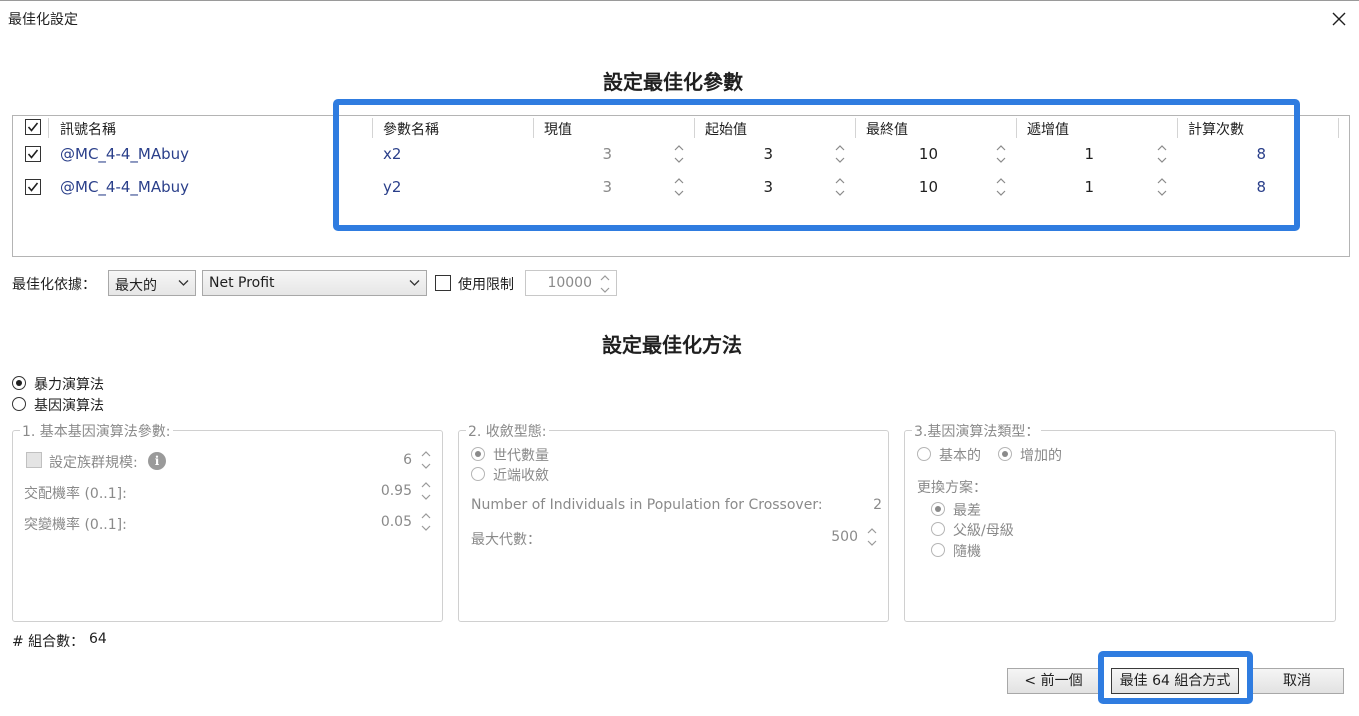  What do you see at coordinates (938, 529) in the screenshot?
I see `parent-radio` at bounding box center [938, 529].